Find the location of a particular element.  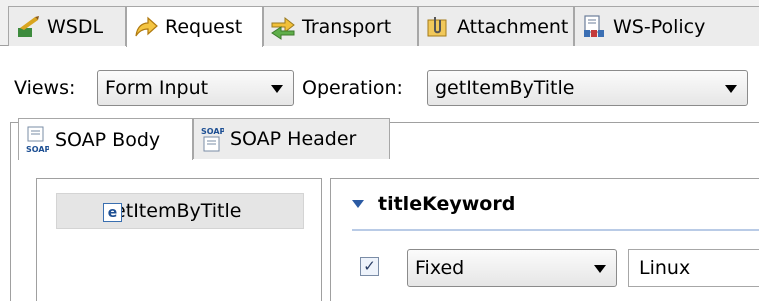

tab-transport: Transport is located at coordinates (340, 26).